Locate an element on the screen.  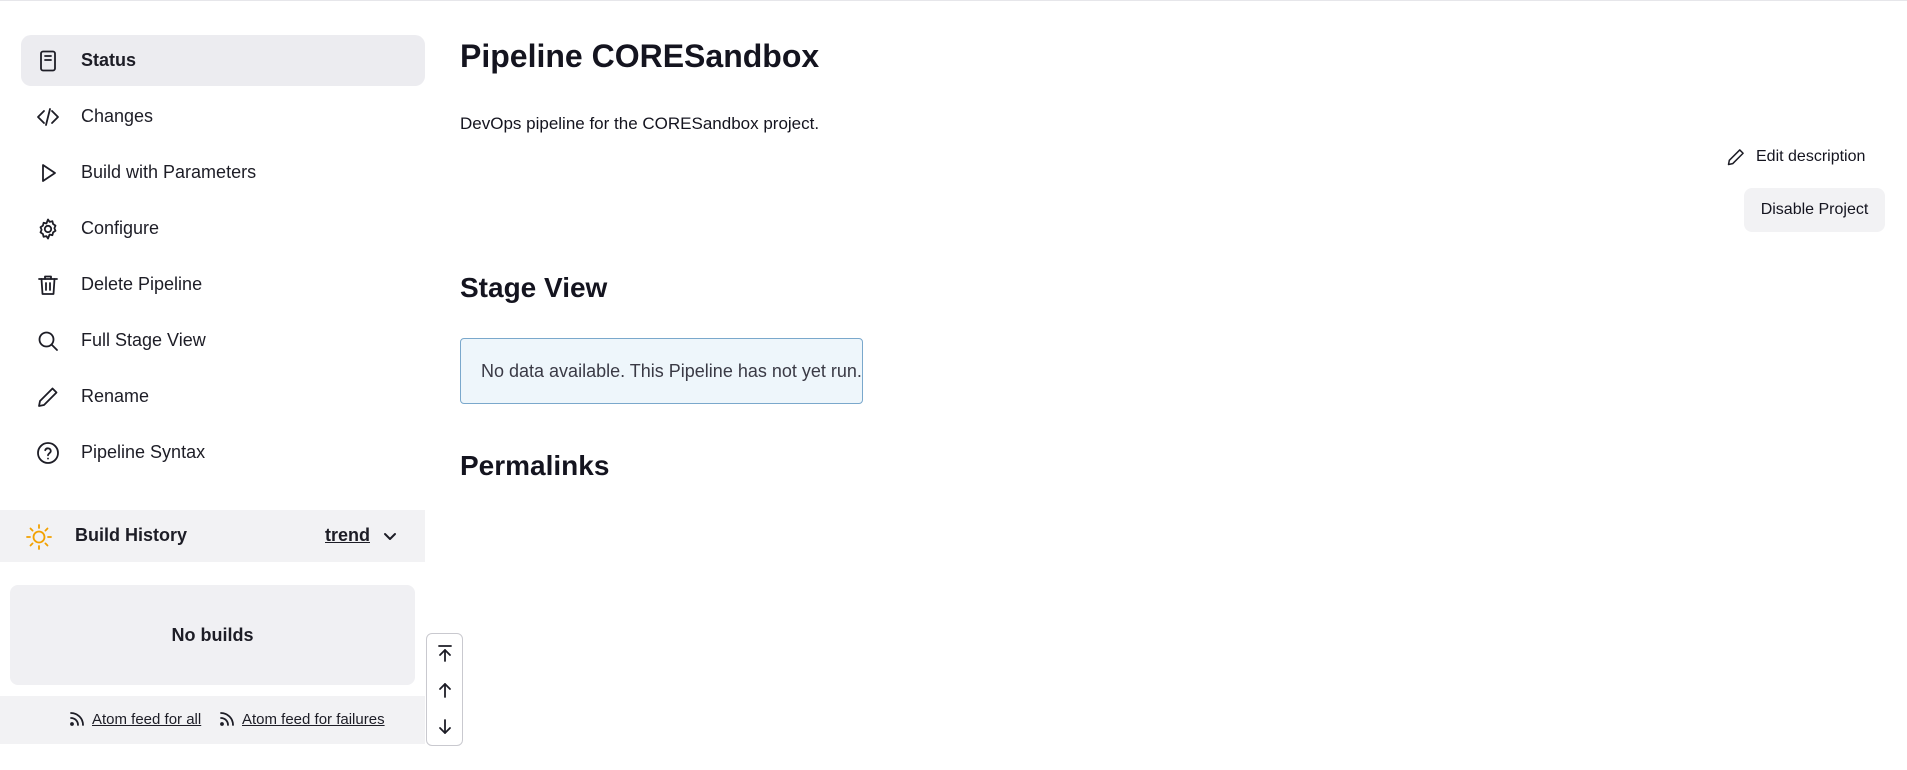
scroll-to-top-button is located at coordinates (444, 652).